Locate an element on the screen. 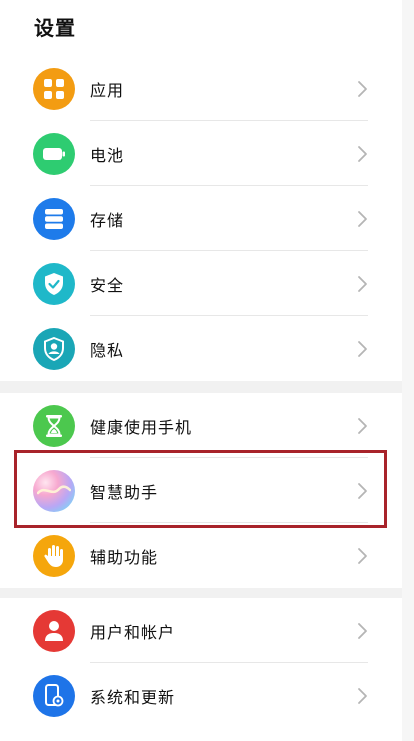  settings-item-label: 应用 is located at coordinates (107, 90).